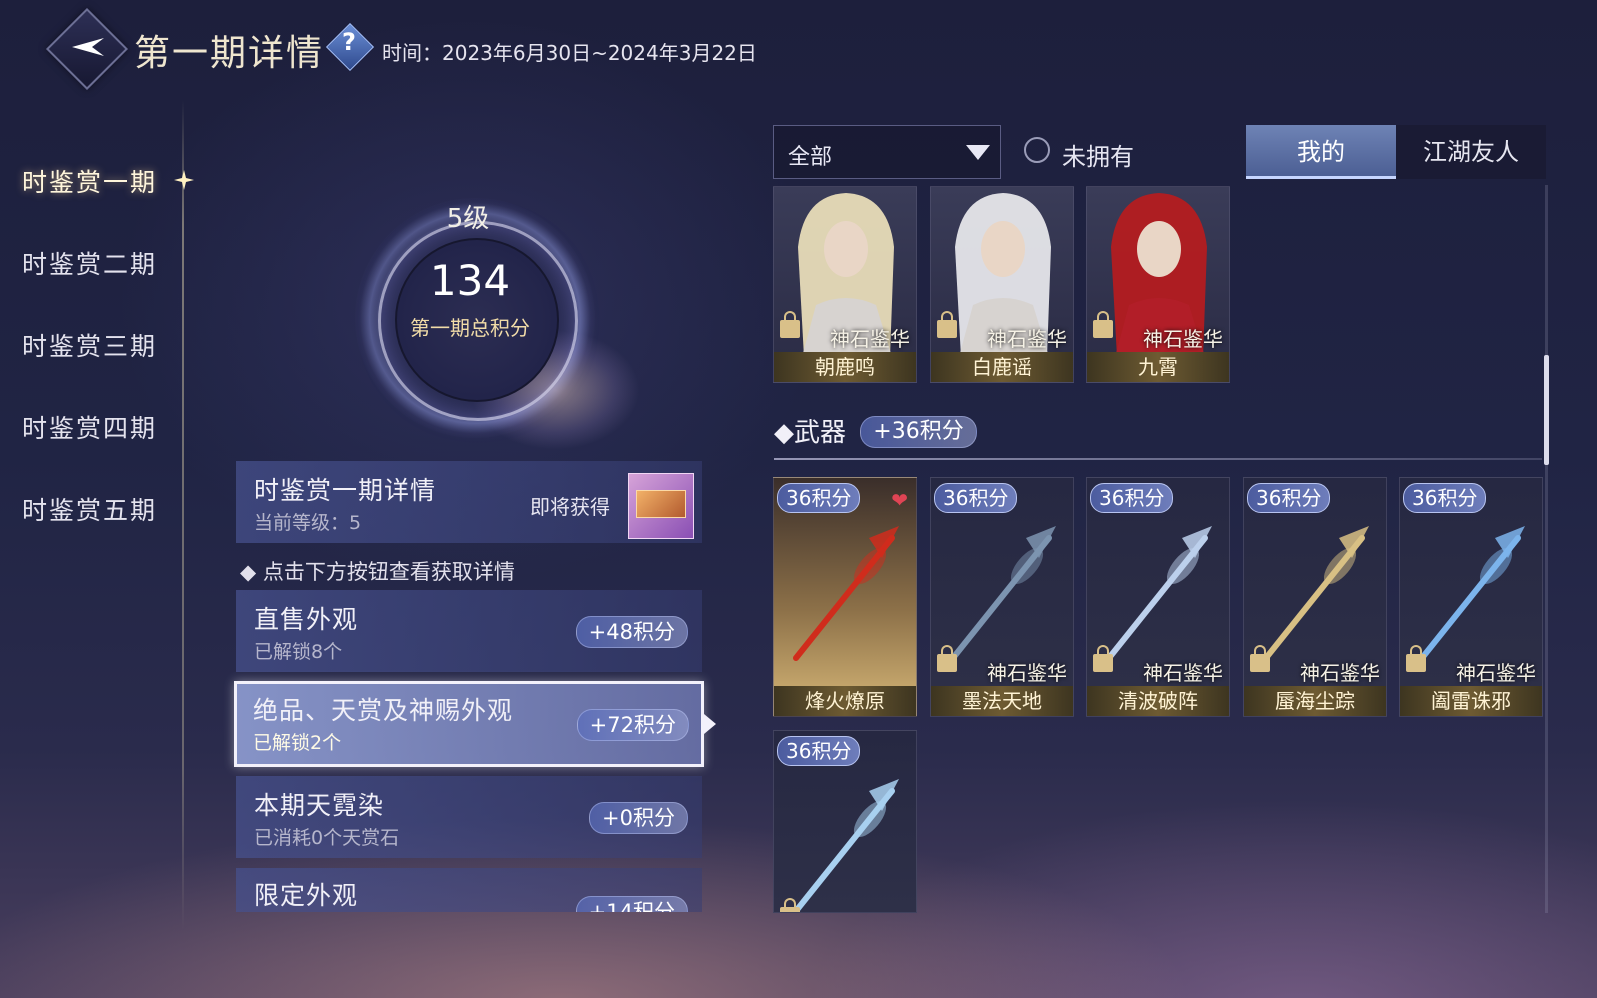  I want to click on section-divider, so click(1158, 459).